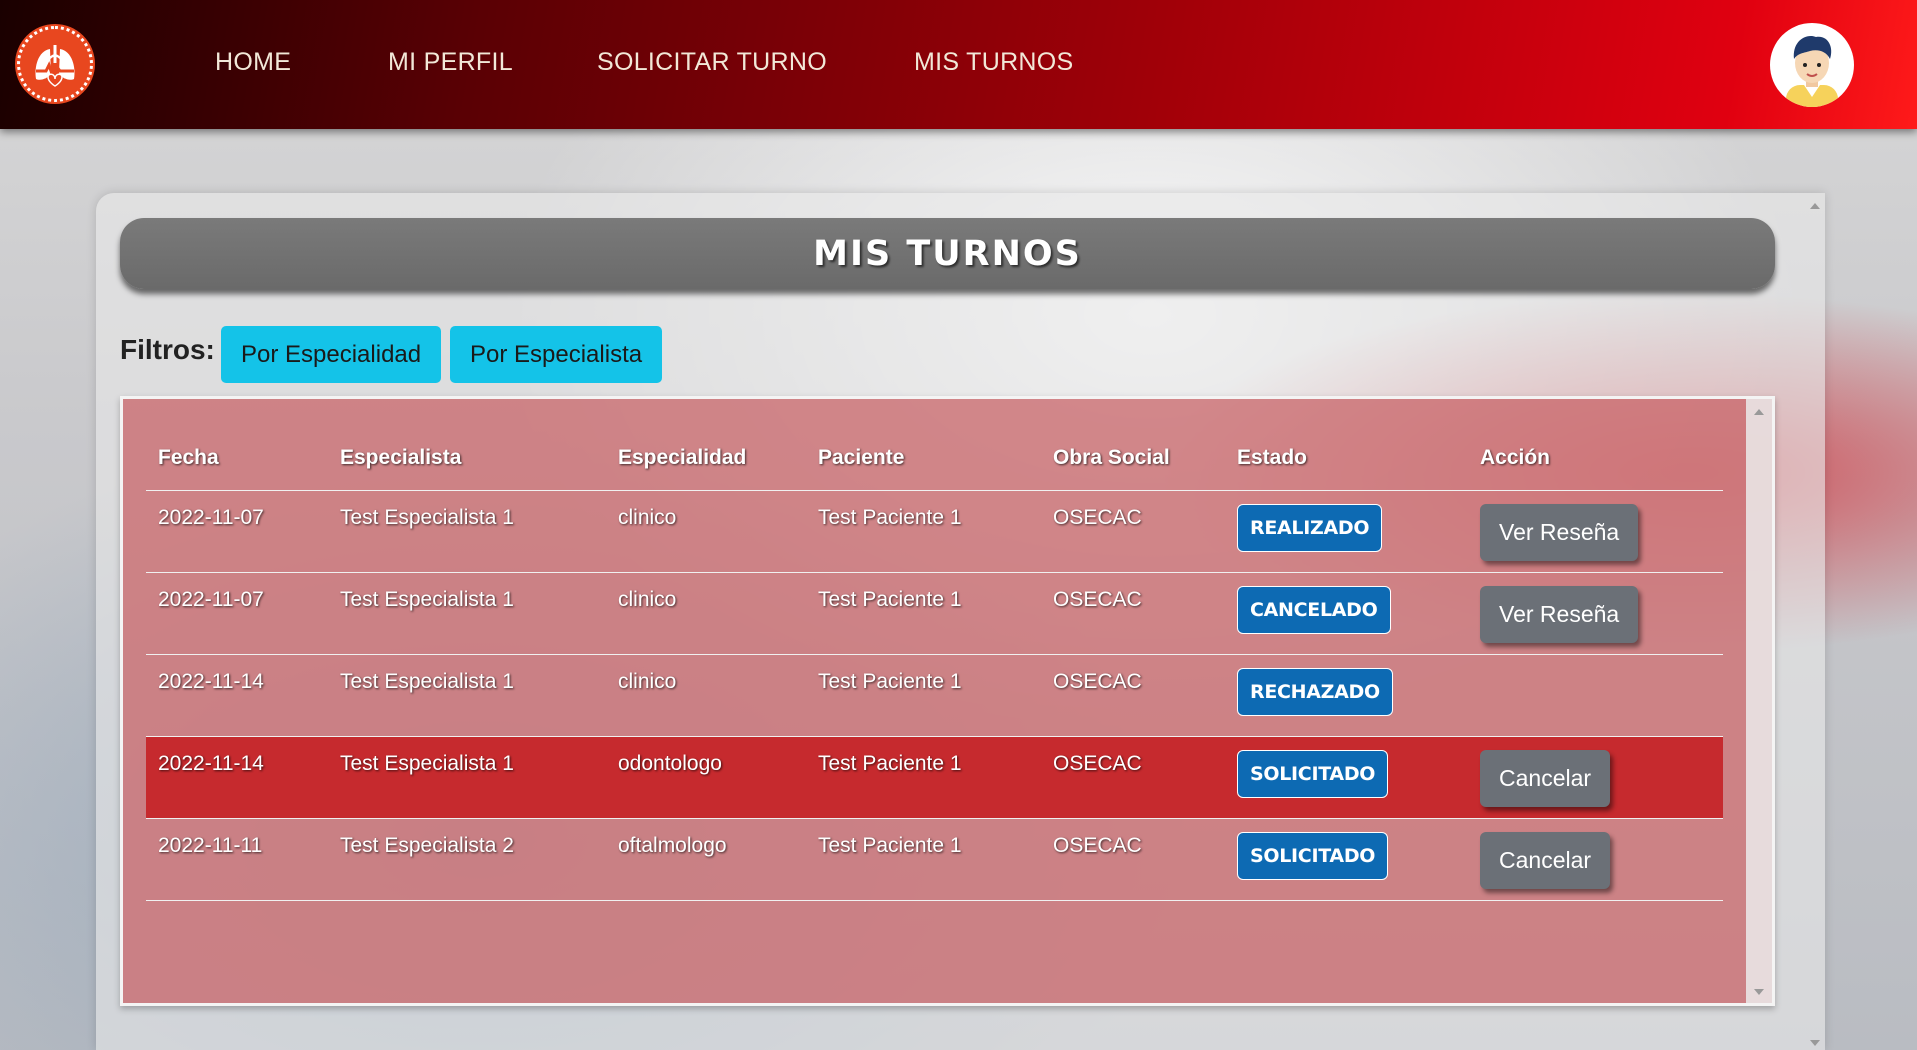 The height and width of the screenshot is (1050, 1917). Describe the element at coordinates (450, 62) in the screenshot. I see `nav-link-mi-perfil: MI PERFIL` at that location.